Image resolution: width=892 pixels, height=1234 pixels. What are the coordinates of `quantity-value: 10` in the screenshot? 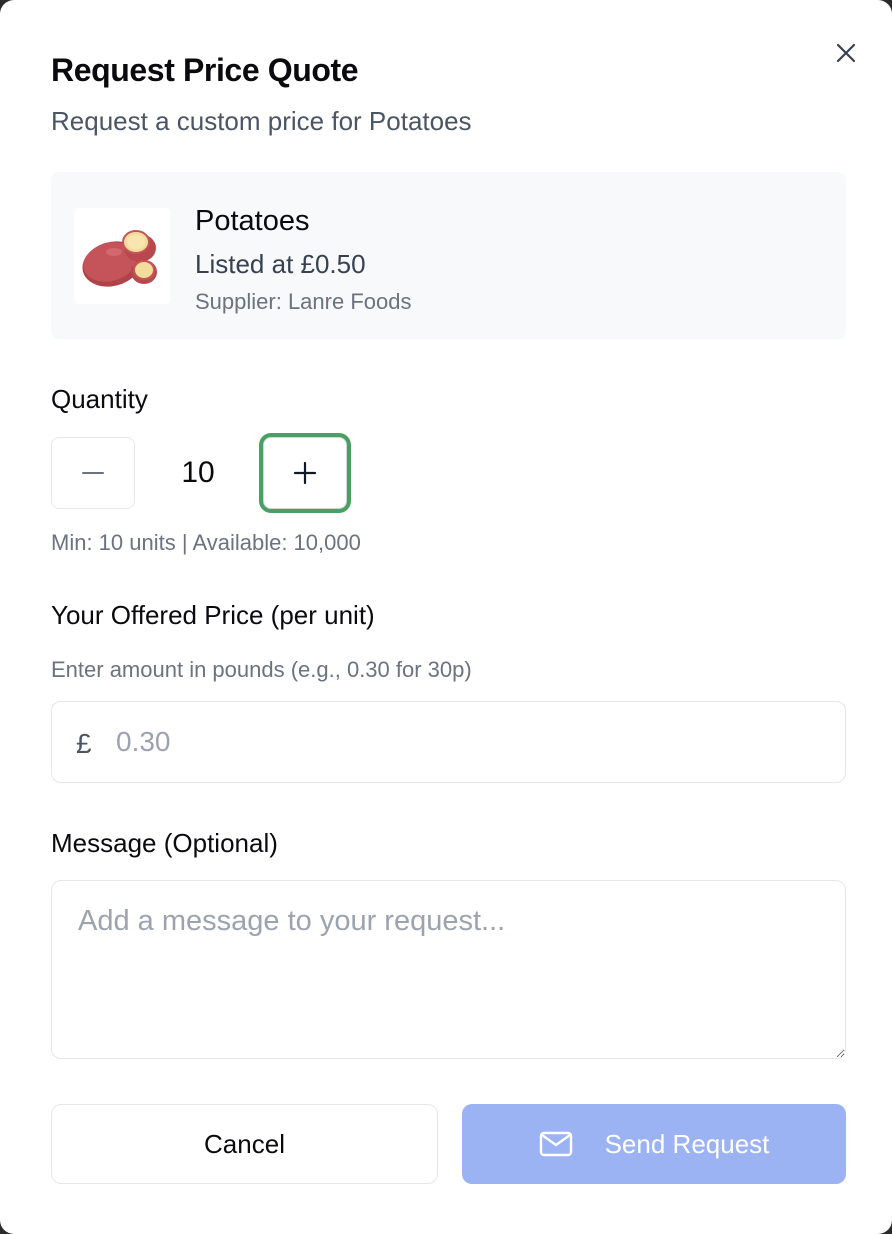 It's located at (198, 473).